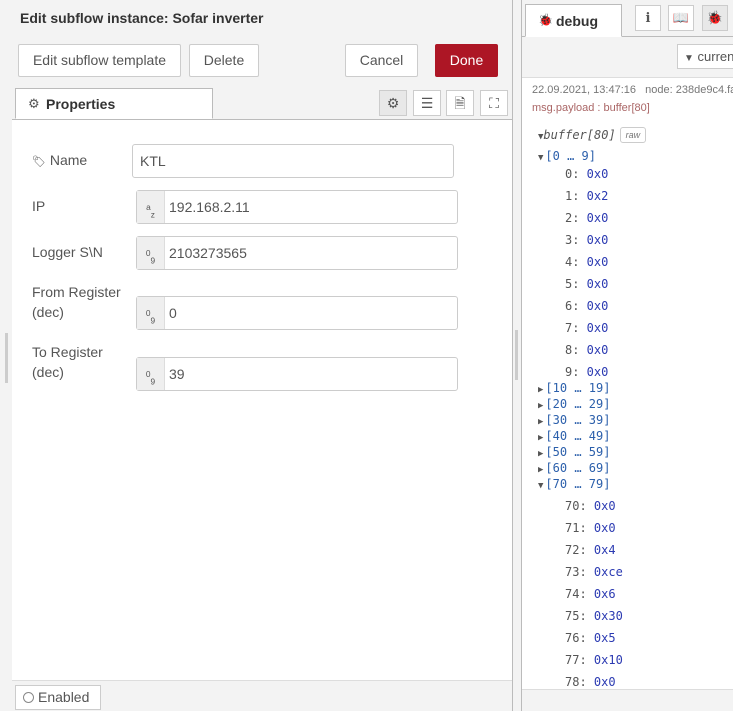 This screenshot has height=711, width=733. Describe the element at coordinates (592, 135) in the screenshot. I see `buffer-header: ▼buffer[80] raw` at that location.